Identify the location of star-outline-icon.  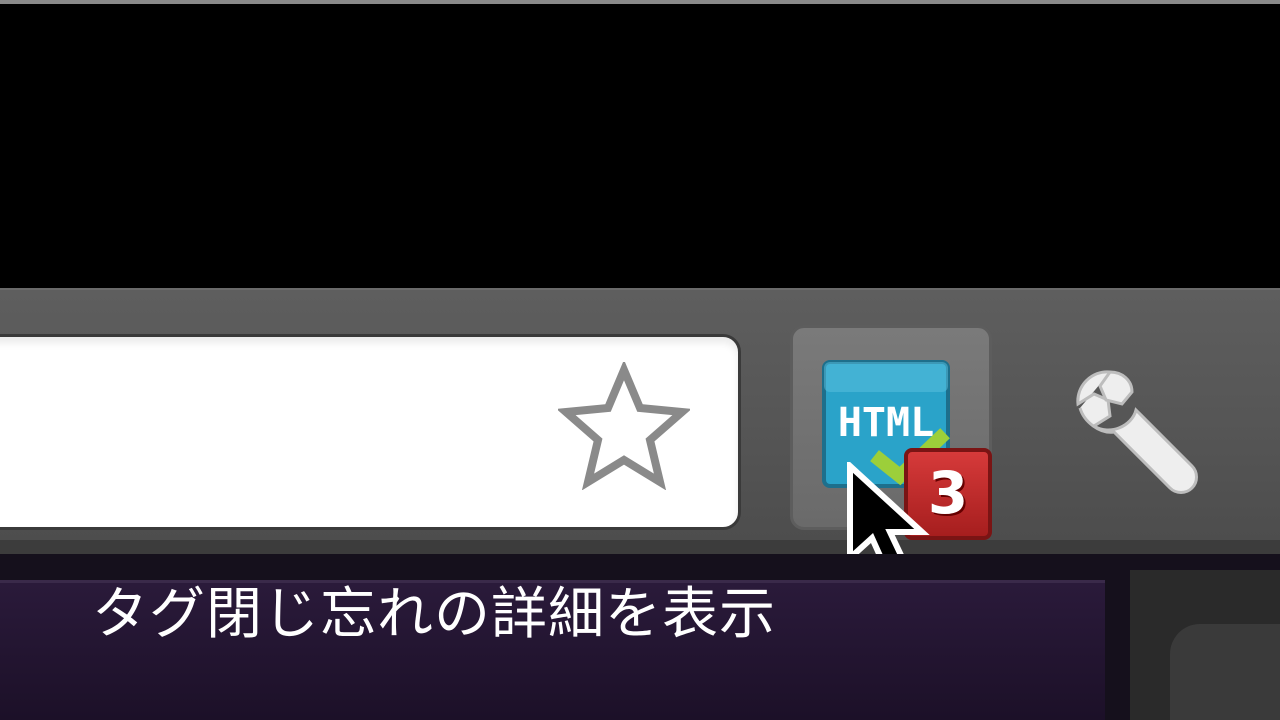
(624, 426).